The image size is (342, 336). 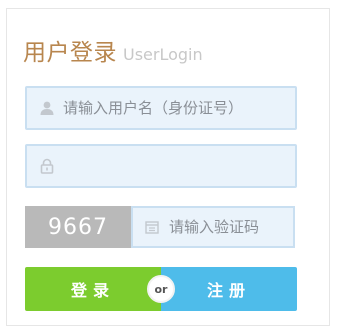 I want to click on title-english: UserLogin, so click(x=163, y=54).